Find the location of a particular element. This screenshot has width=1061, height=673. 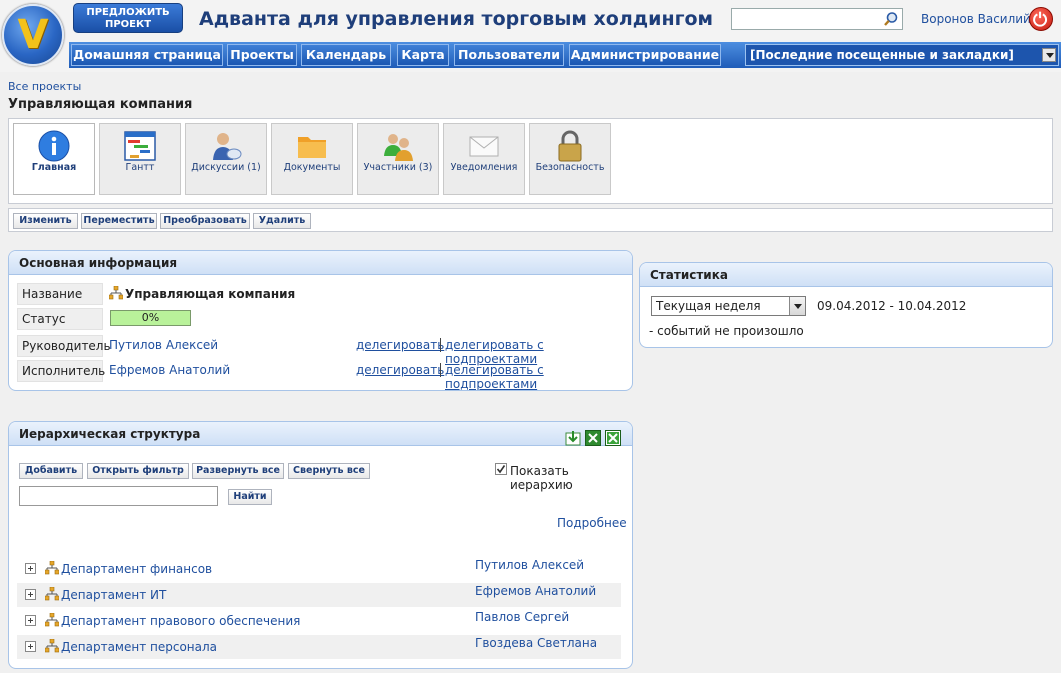

excel-export-icon is located at coordinates (593, 438).